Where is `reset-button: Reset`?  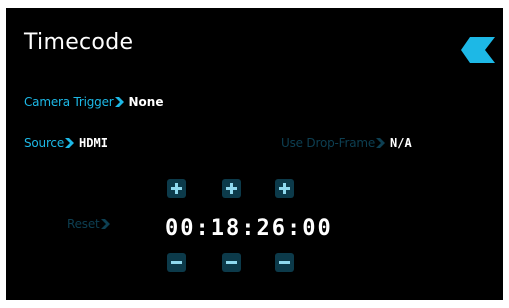 reset-button: Reset is located at coordinates (91, 224).